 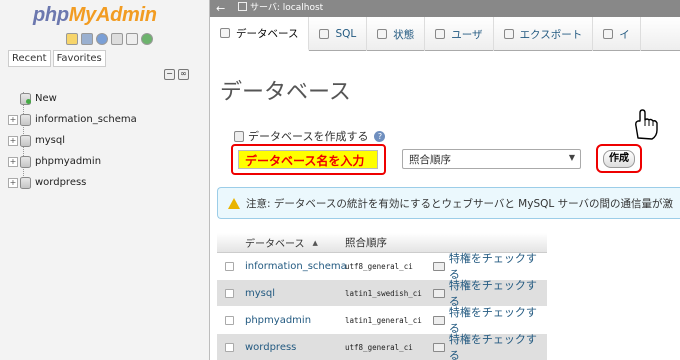 What do you see at coordinates (169, 74) in the screenshot?
I see `collapse-all-icon: −` at bounding box center [169, 74].